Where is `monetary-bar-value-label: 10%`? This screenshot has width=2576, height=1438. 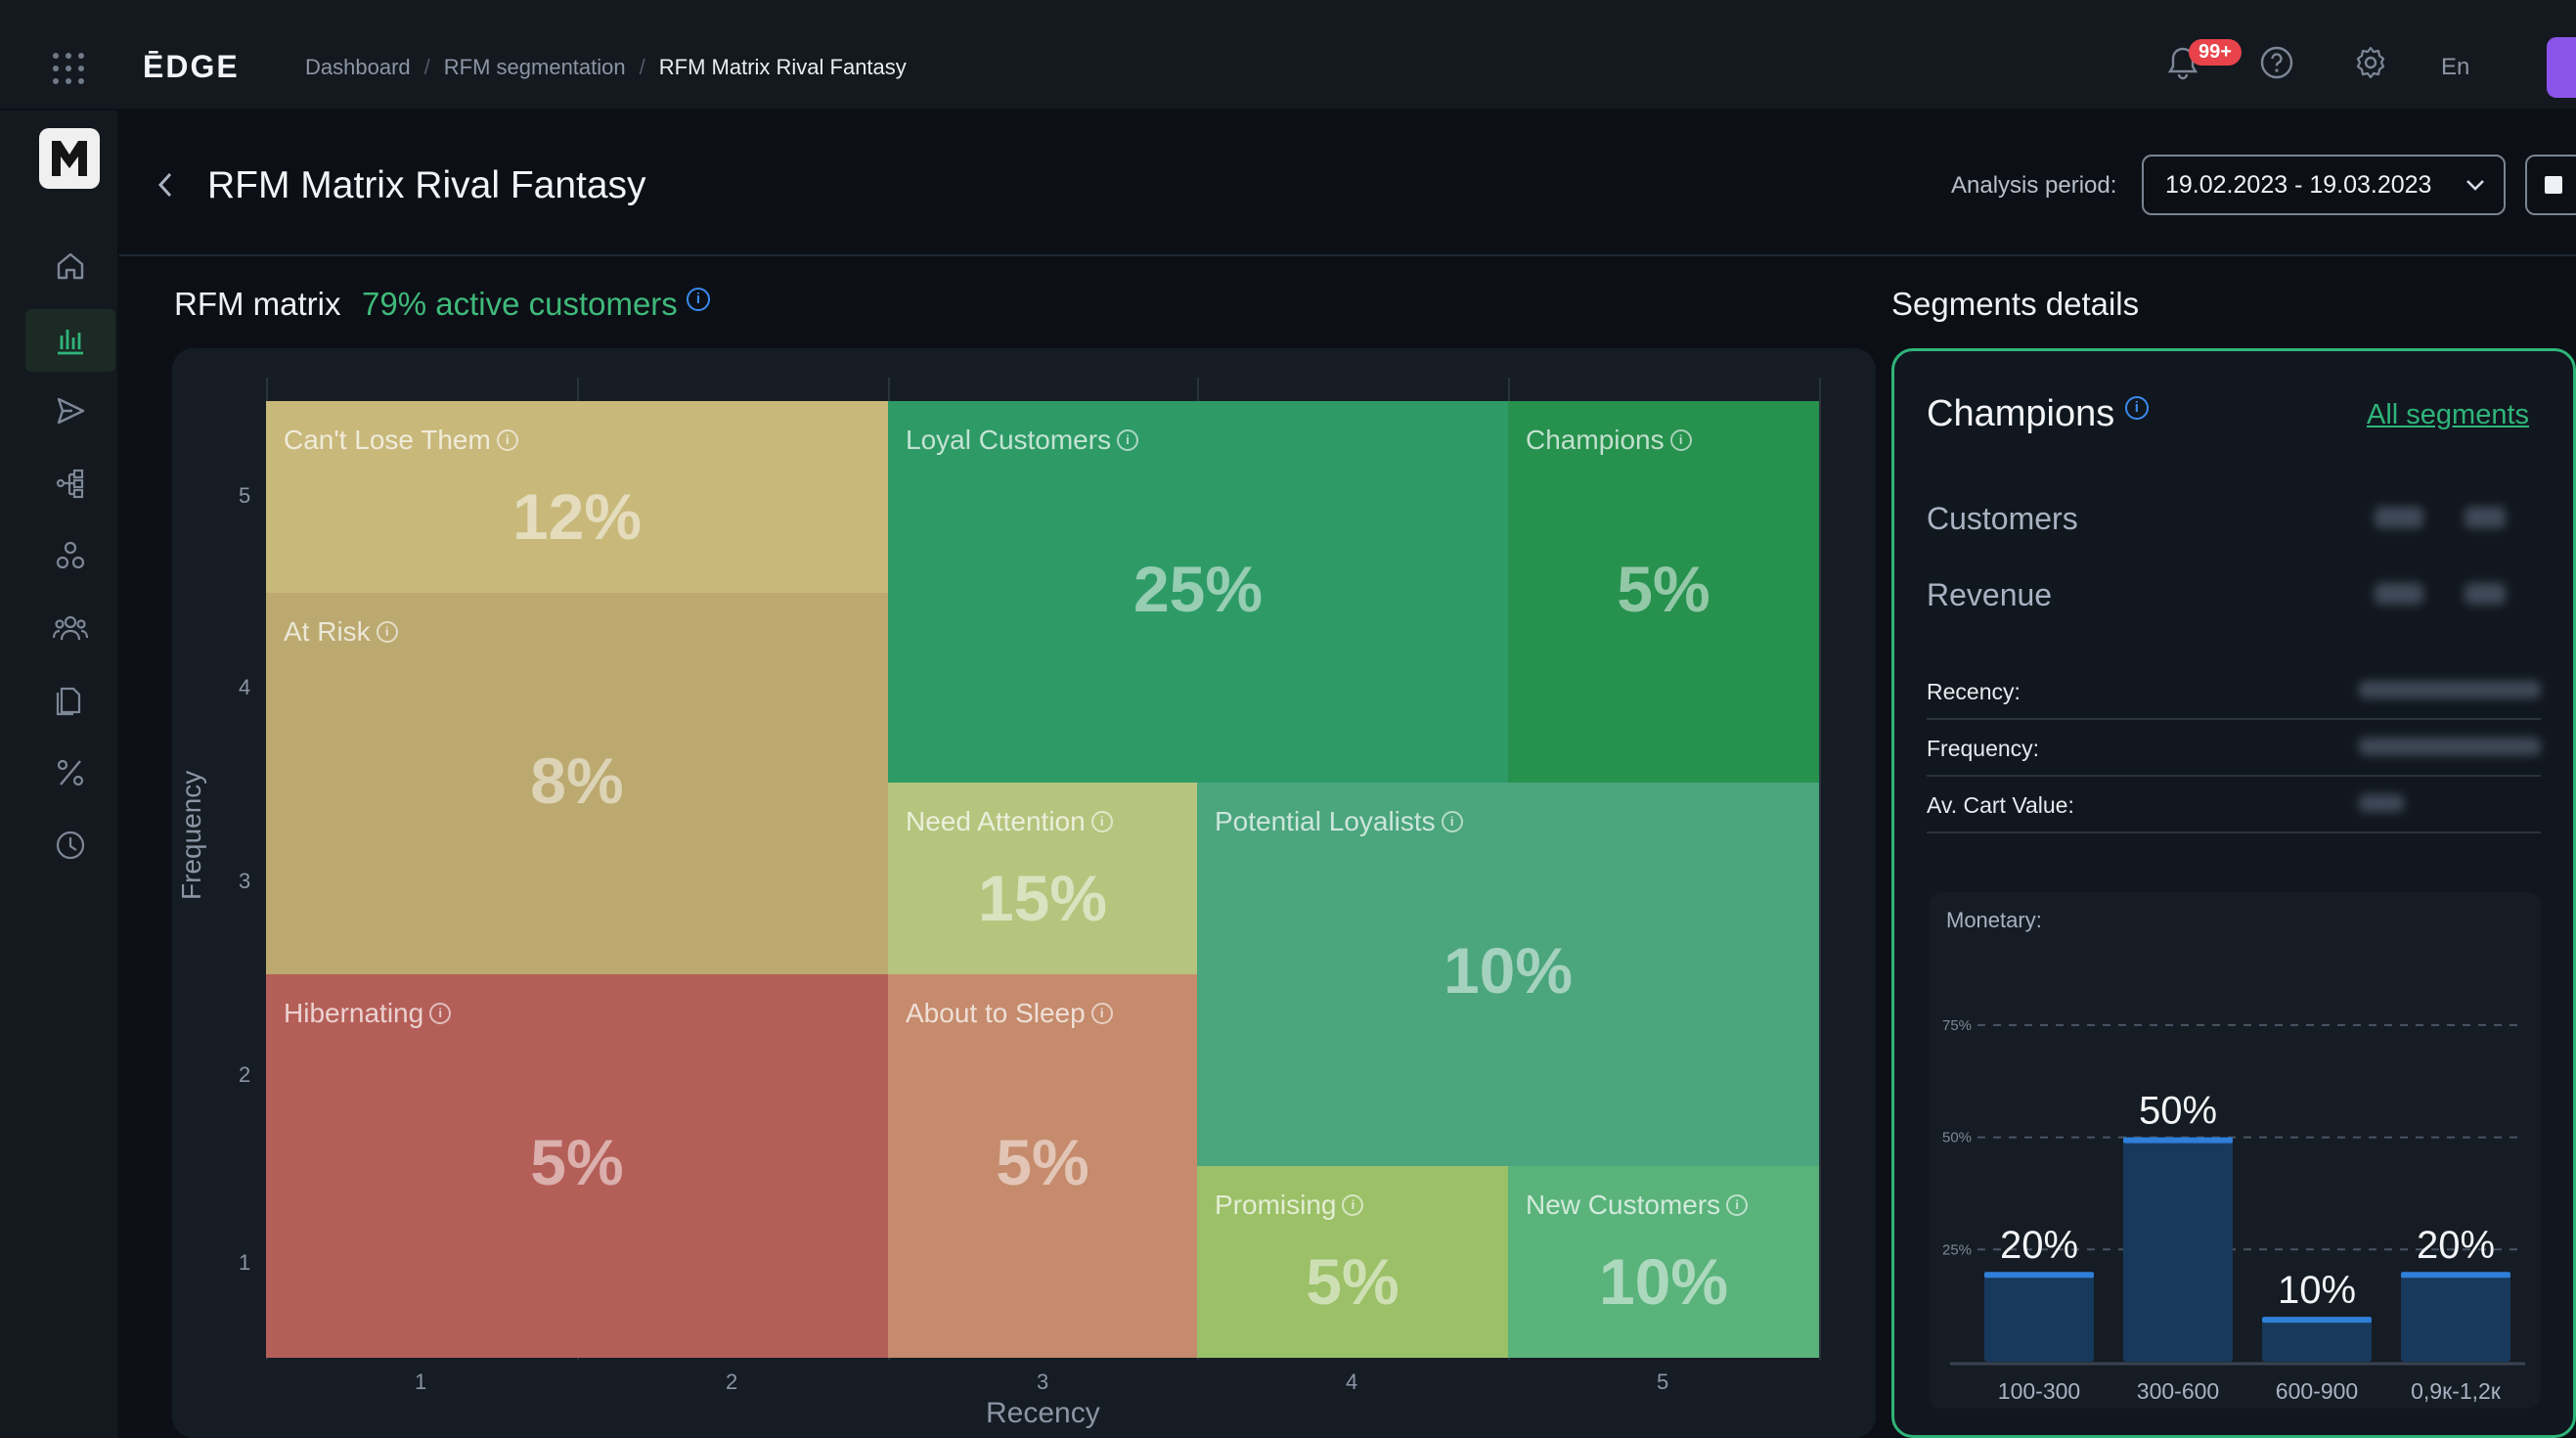
monetary-bar-value-label: 10% is located at coordinates (2317, 1291).